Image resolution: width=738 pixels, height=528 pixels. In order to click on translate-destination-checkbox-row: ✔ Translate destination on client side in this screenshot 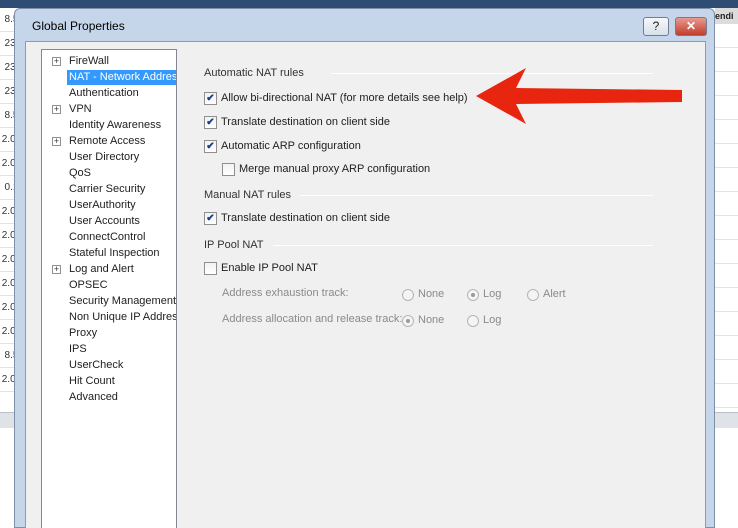, I will do `click(334, 123)`.